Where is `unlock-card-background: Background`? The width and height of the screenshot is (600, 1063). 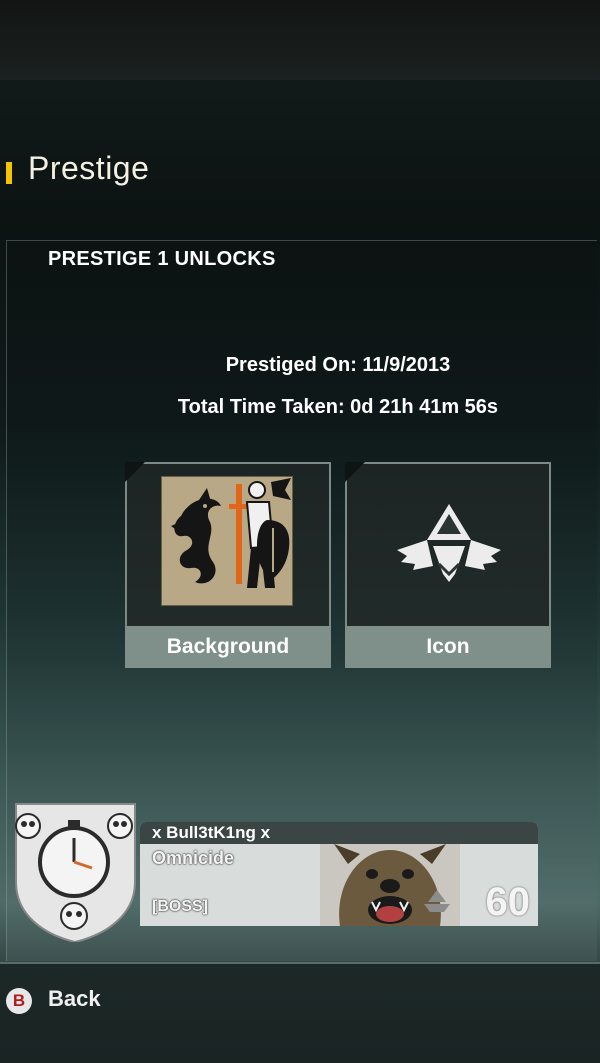
unlock-card-background: Background is located at coordinates (228, 565).